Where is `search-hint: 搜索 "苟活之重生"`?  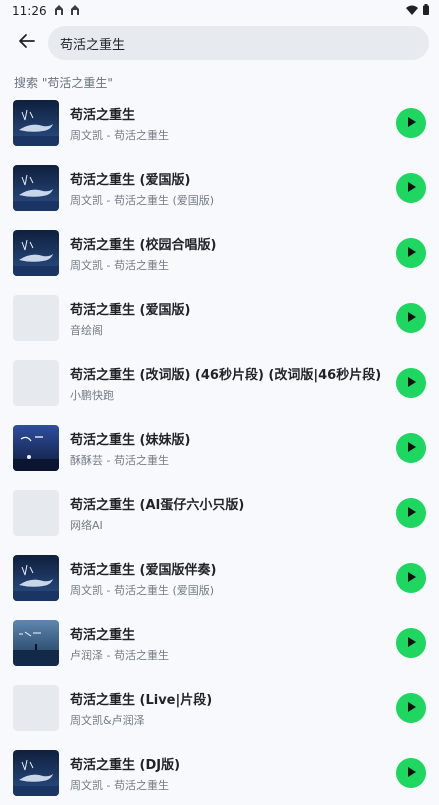
search-hint: 搜索 "苟活之重生" is located at coordinates (63, 83).